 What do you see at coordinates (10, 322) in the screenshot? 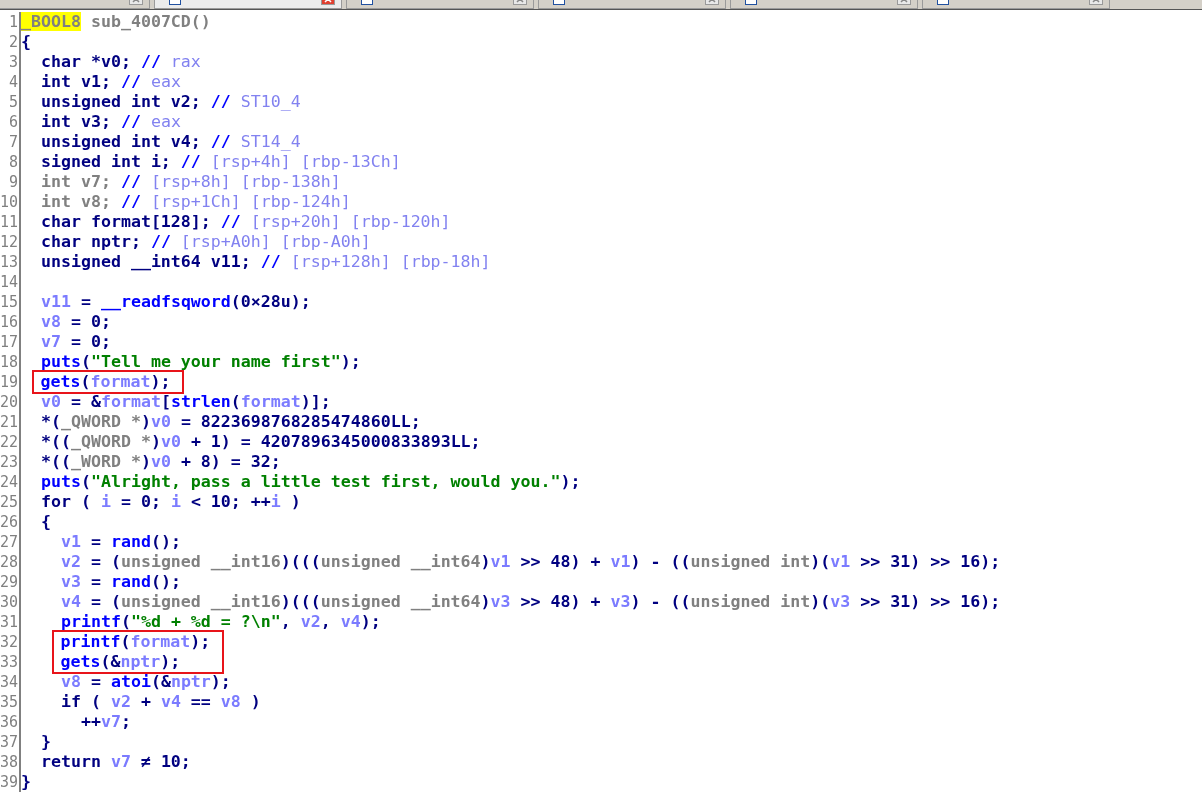
I see `line-number: 16` at bounding box center [10, 322].